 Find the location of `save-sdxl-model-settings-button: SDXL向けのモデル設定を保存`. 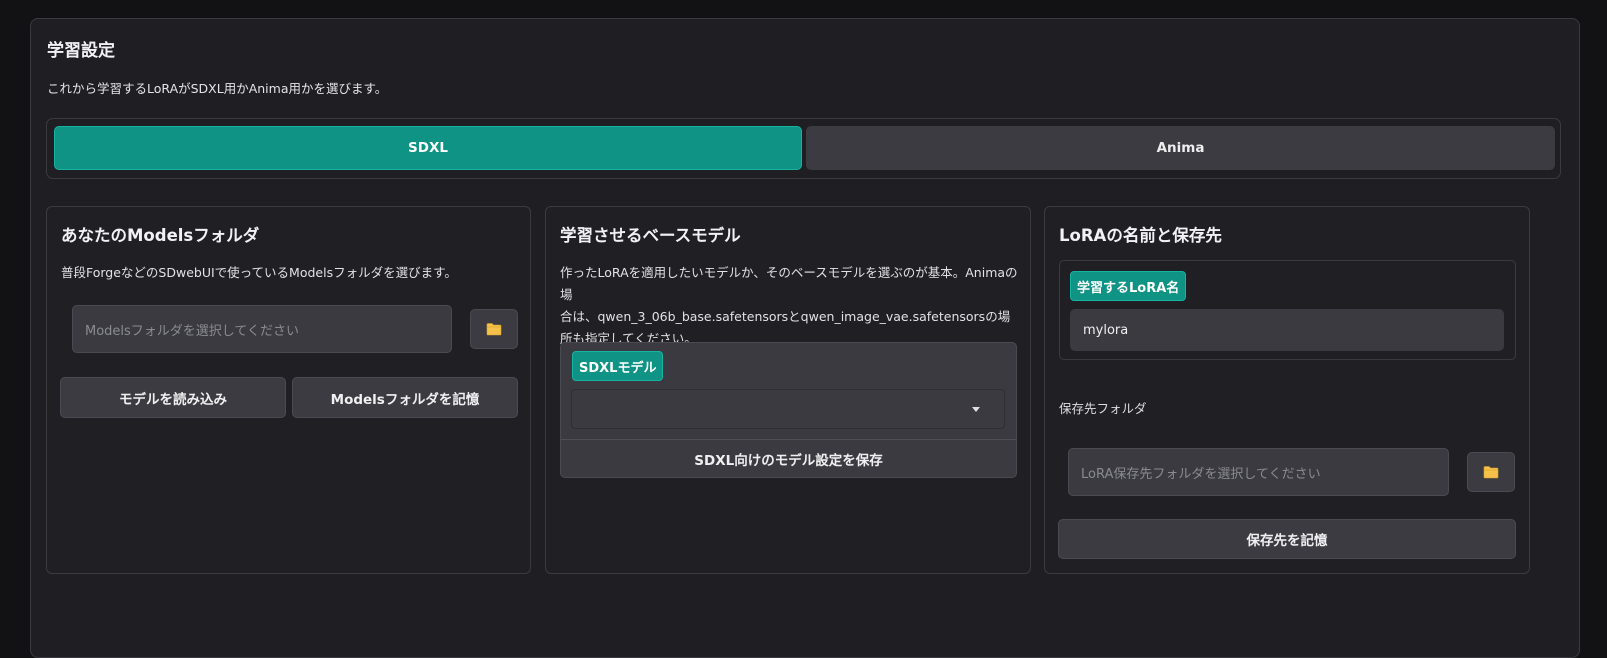

save-sdxl-model-settings-button: SDXL向けのモデル設定を保存 is located at coordinates (788, 458).